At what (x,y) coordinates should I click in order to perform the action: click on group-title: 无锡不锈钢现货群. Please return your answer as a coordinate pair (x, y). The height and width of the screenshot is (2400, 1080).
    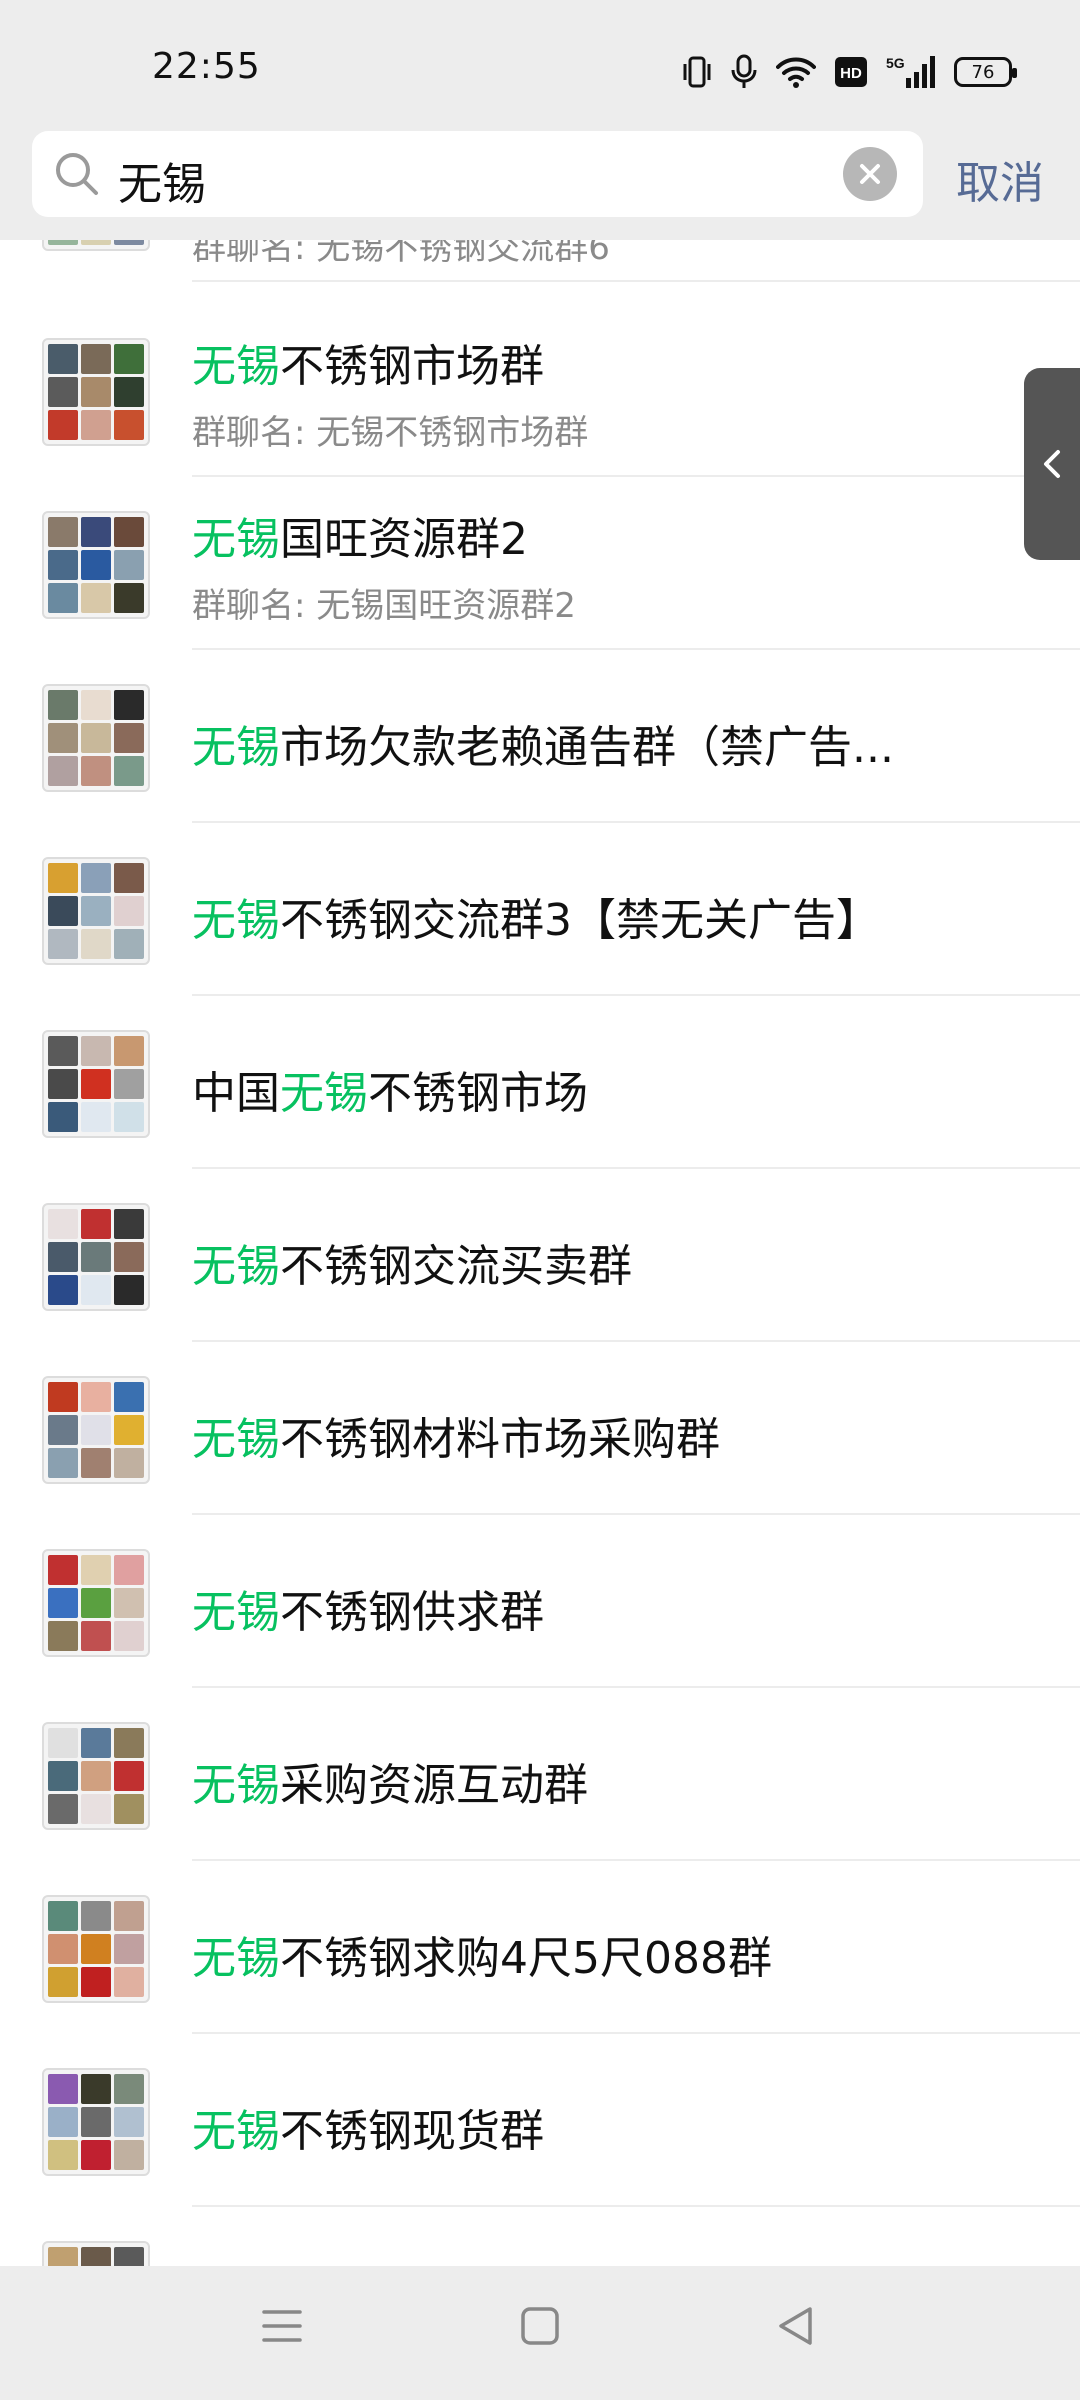
    Looking at the image, I should click on (368, 2131).